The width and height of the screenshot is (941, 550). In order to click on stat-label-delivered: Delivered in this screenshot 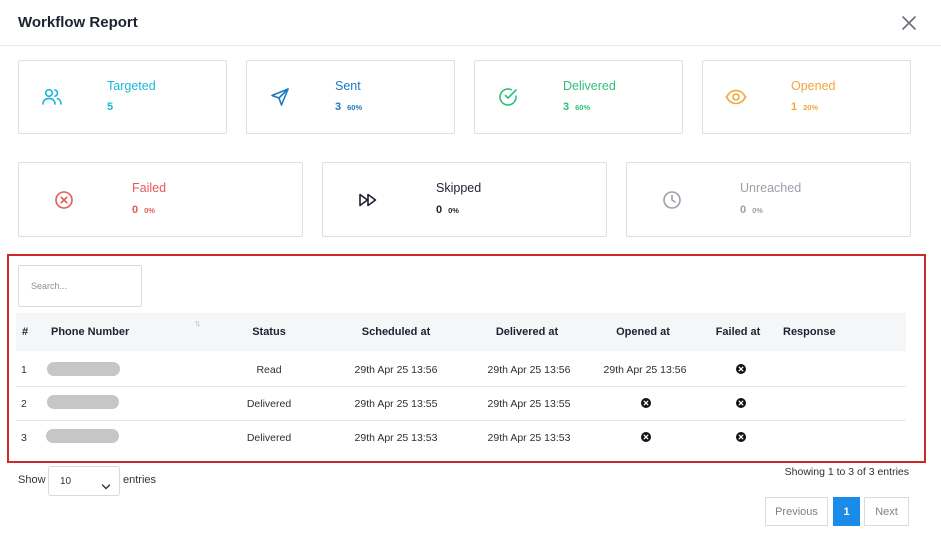, I will do `click(589, 86)`.